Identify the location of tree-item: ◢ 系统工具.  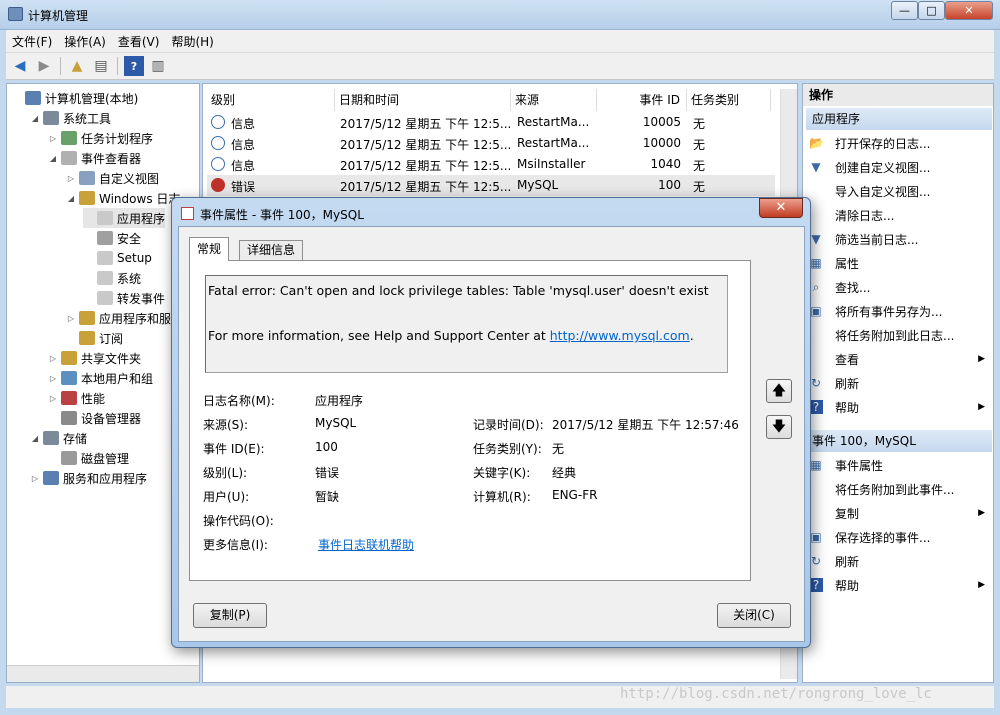
(70, 118).